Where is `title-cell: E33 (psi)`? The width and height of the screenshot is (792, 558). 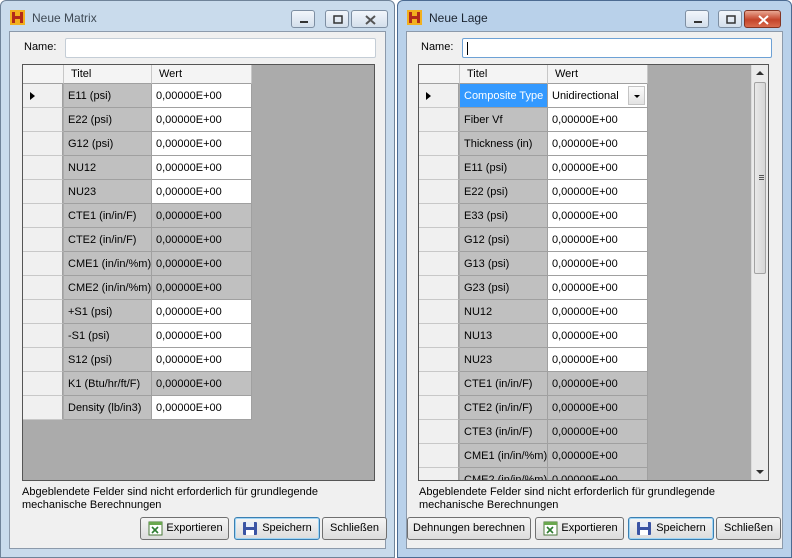
title-cell: E33 (psi) is located at coordinates (504, 216).